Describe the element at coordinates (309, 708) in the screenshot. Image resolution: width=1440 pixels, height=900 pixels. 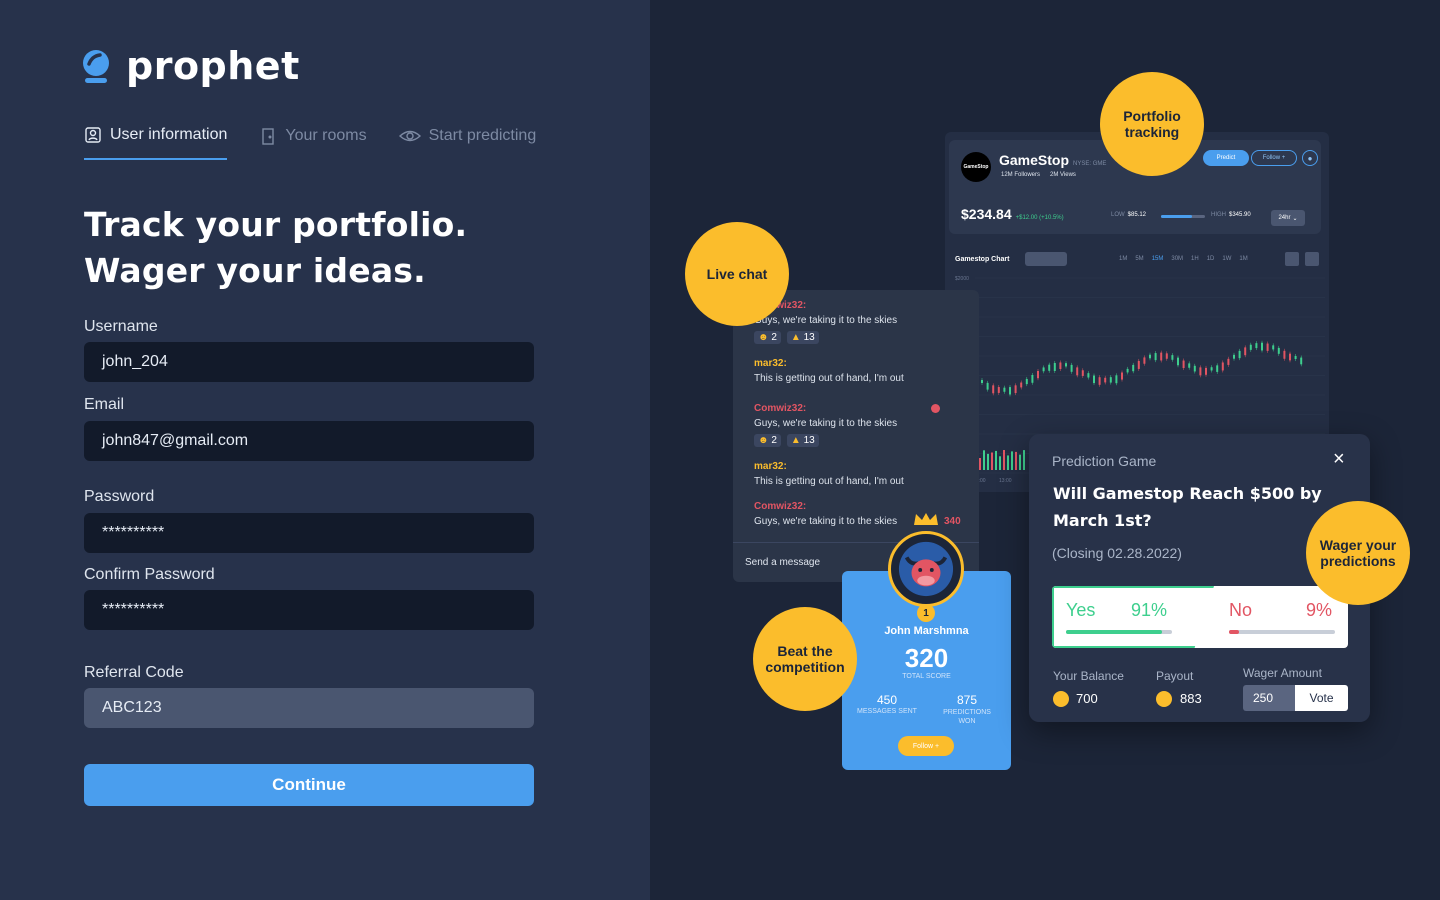
I see `referral-code-input: ABC123` at that location.